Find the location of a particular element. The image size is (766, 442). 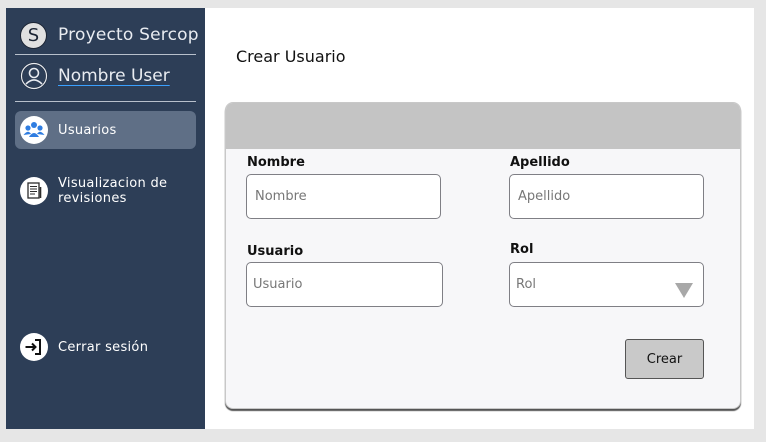

users-icon is located at coordinates (34, 130).